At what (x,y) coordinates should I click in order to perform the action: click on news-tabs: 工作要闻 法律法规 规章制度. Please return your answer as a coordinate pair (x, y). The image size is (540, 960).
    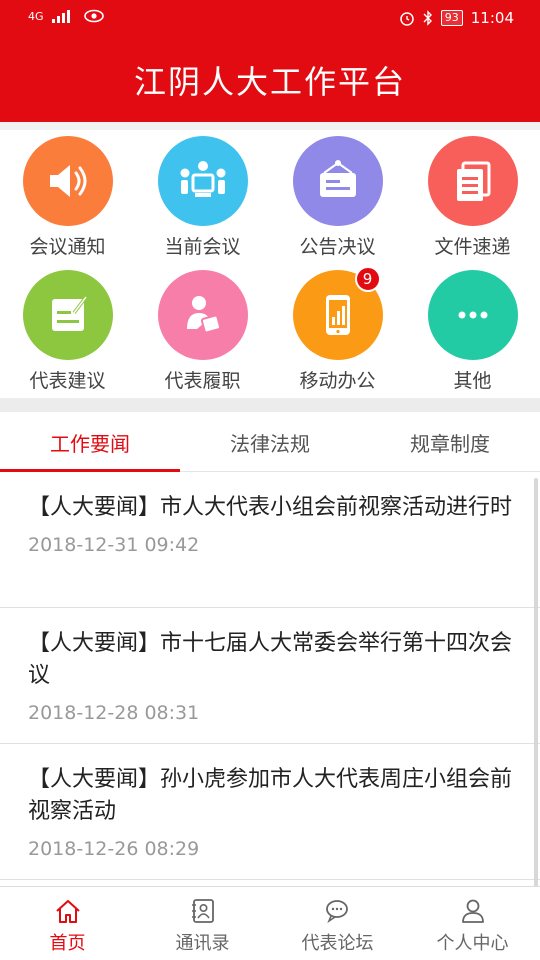
    Looking at the image, I should click on (270, 442).